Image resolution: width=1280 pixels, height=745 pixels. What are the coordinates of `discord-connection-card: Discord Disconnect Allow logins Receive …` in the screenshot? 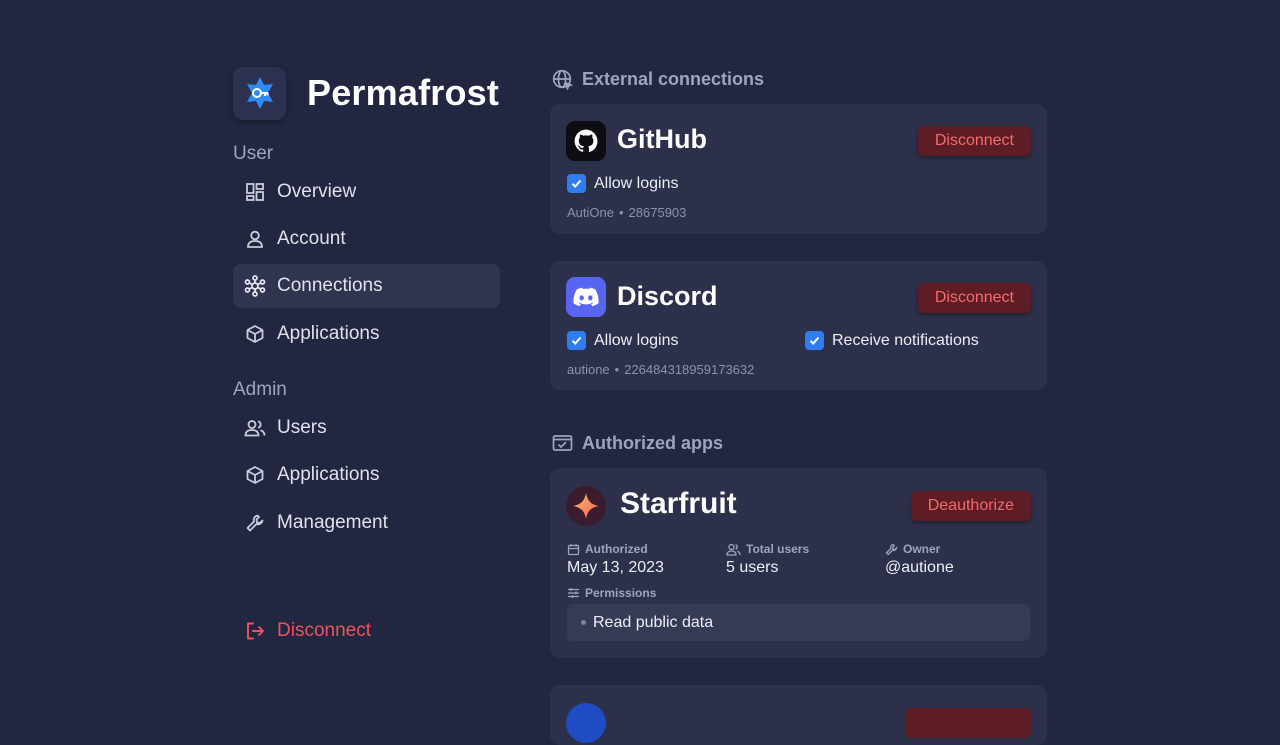 It's located at (798, 325).